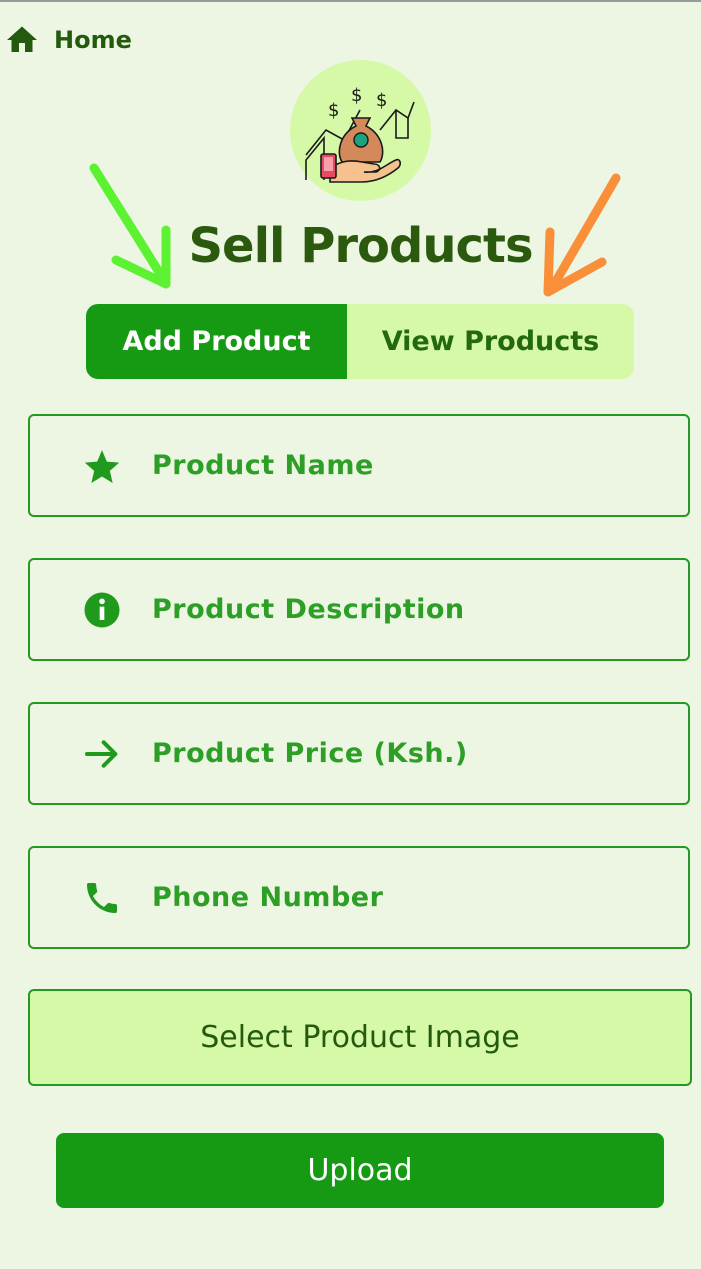 The height and width of the screenshot is (1269, 701). I want to click on home-link: Home, so click(68, 40).